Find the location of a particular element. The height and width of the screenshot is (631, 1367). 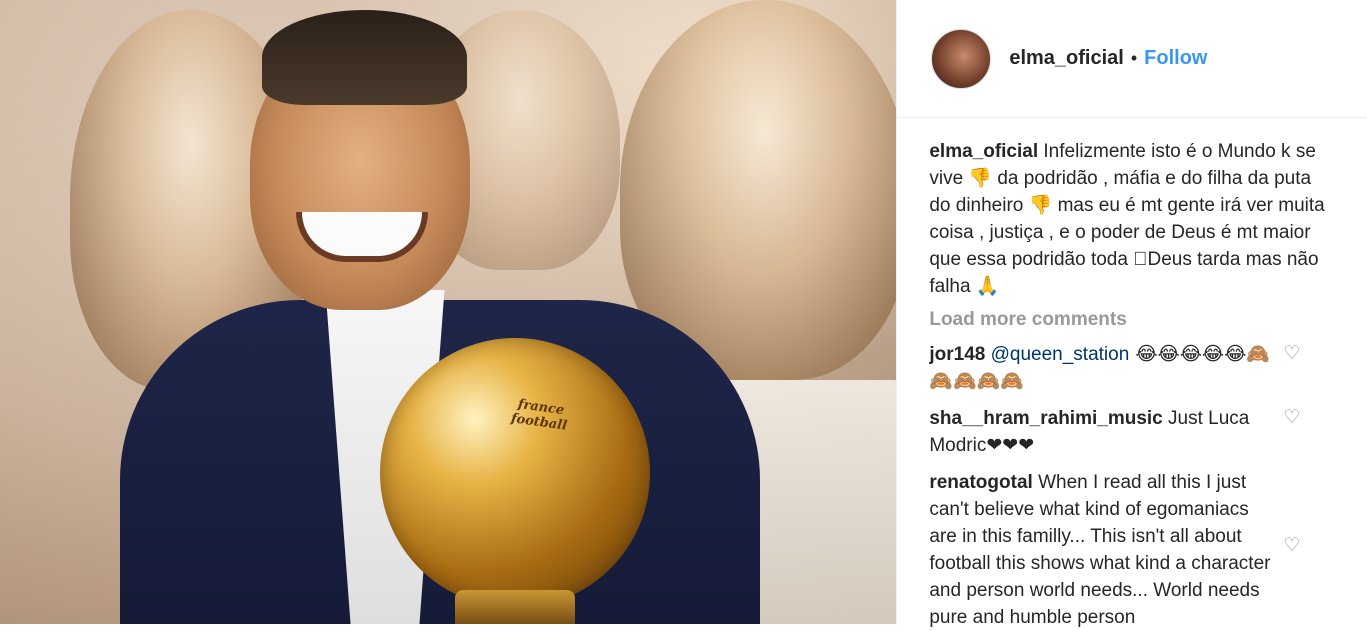

post-header: elma_oficial • Follow is located at coordinates (1132, 59).